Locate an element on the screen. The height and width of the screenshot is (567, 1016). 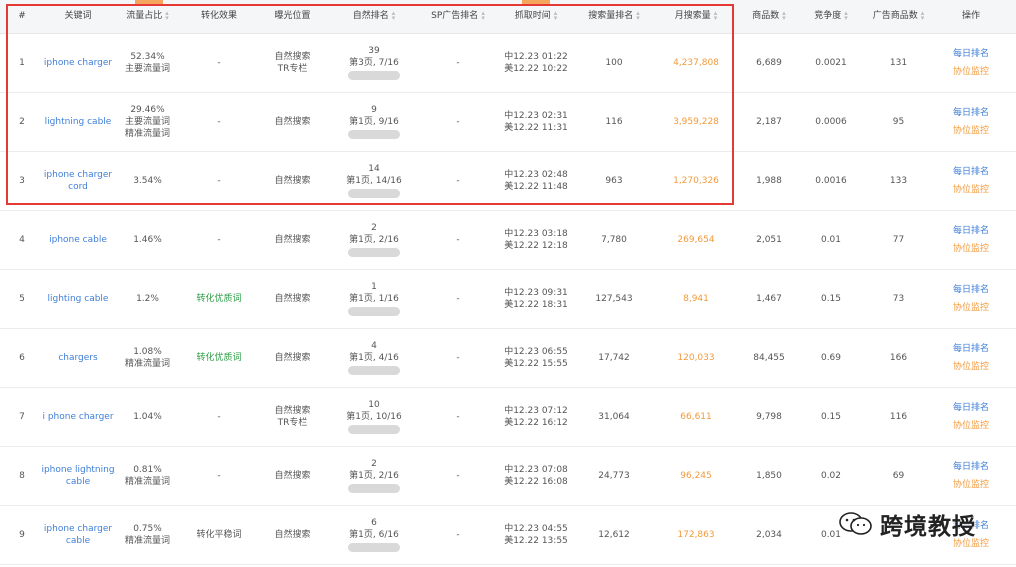
products-value: 1,988 is located at coordinates (769, 180).